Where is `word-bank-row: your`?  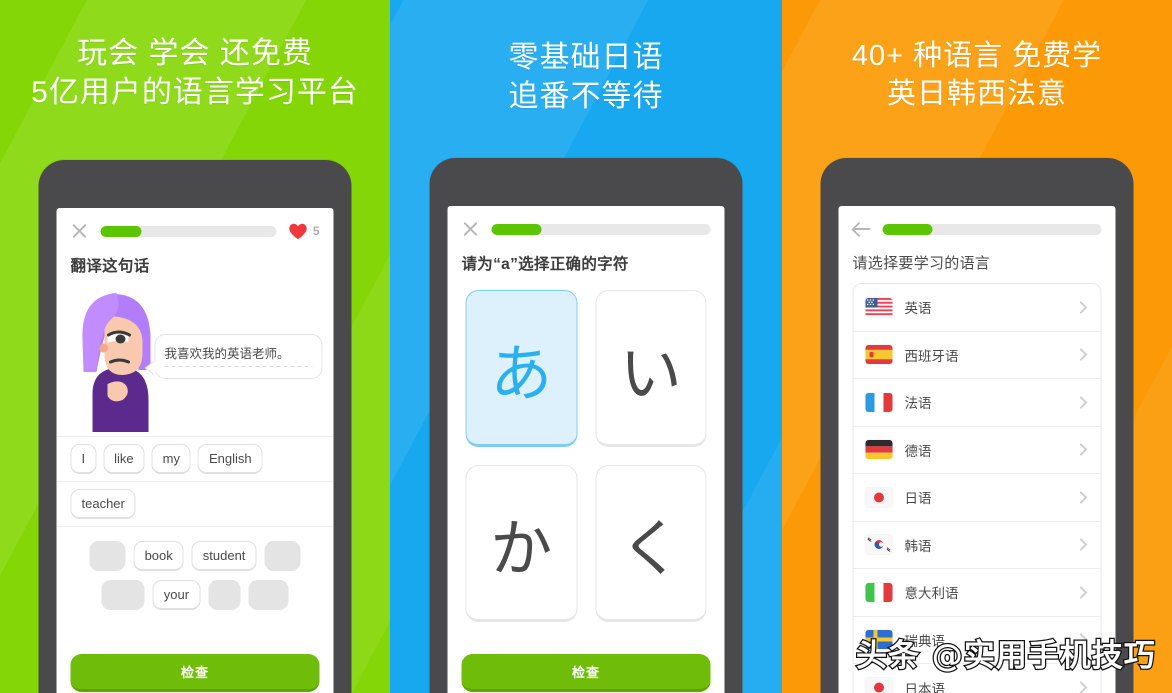 word-bank-row: your is located at coordinates (195, 595).